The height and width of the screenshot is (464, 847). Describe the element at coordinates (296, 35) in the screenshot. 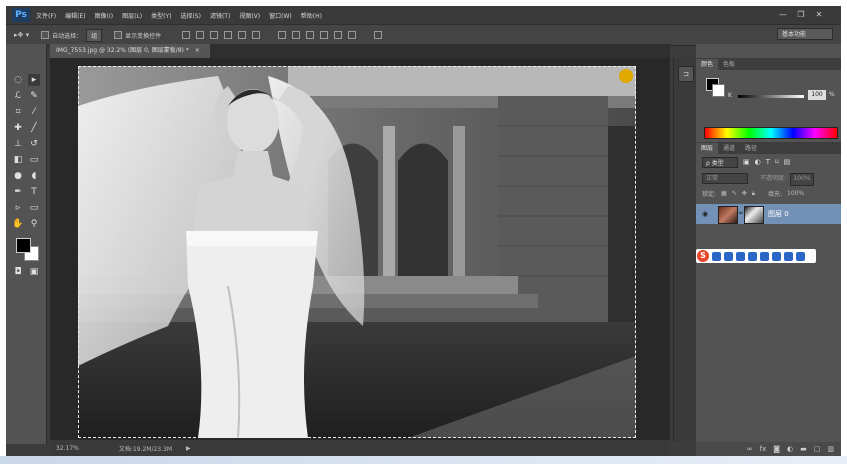

I see `distribute-vcenter-icon` at that location.